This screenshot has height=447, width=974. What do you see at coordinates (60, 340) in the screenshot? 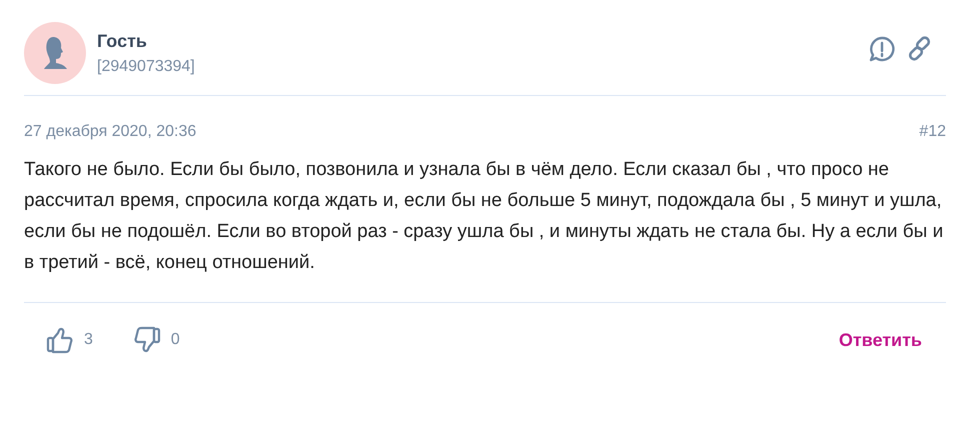
I see `thumbs-up-icon` at bounding box center [60, 340].